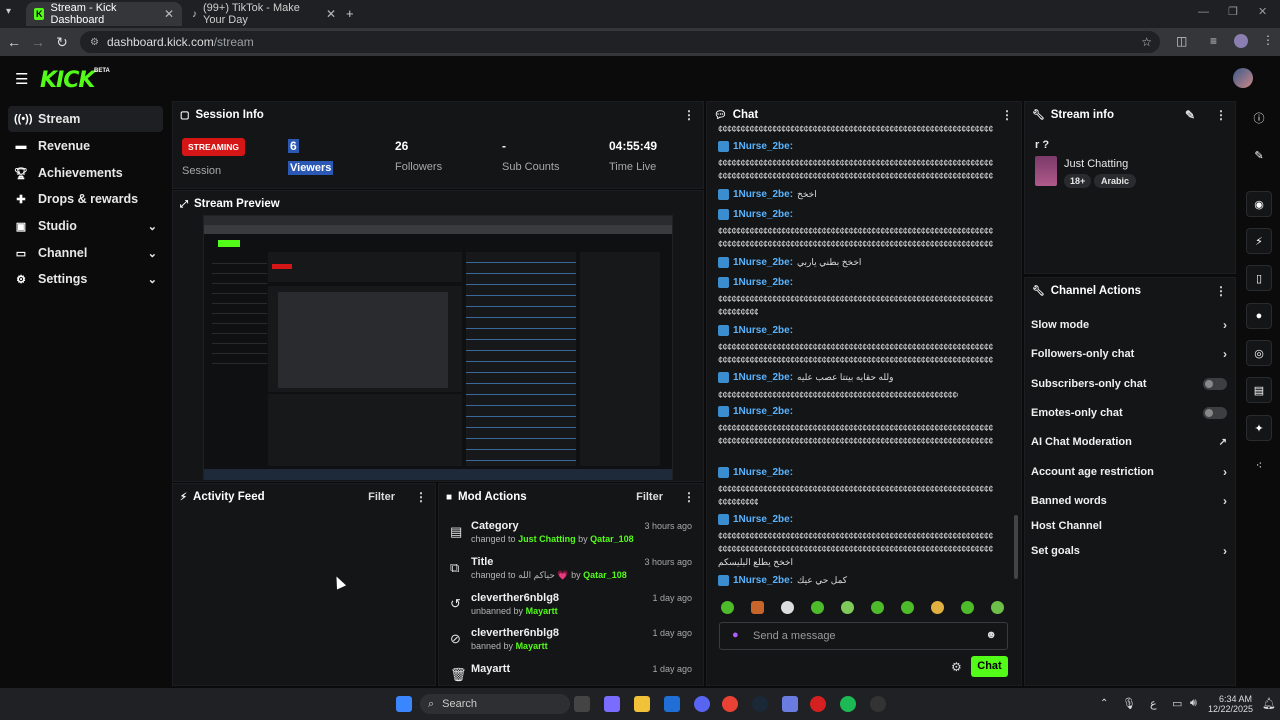 The height and width of the screenshot is (720, 1280). I want to click on chat-input: ● Send a message ☻, so click(863, 636).